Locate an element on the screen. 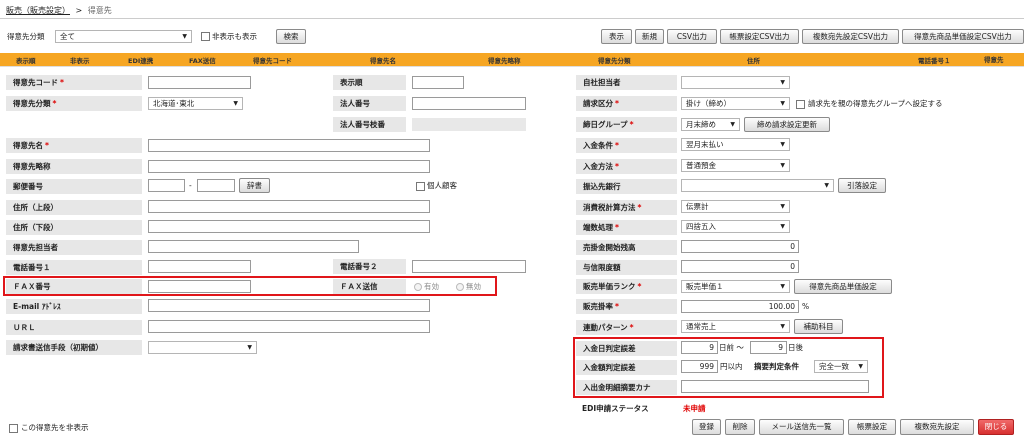 Image resolution: width=1024 pixels, height=442 pixels. date-tolerance-before-input: 9 is located at coordinates (699, 347).